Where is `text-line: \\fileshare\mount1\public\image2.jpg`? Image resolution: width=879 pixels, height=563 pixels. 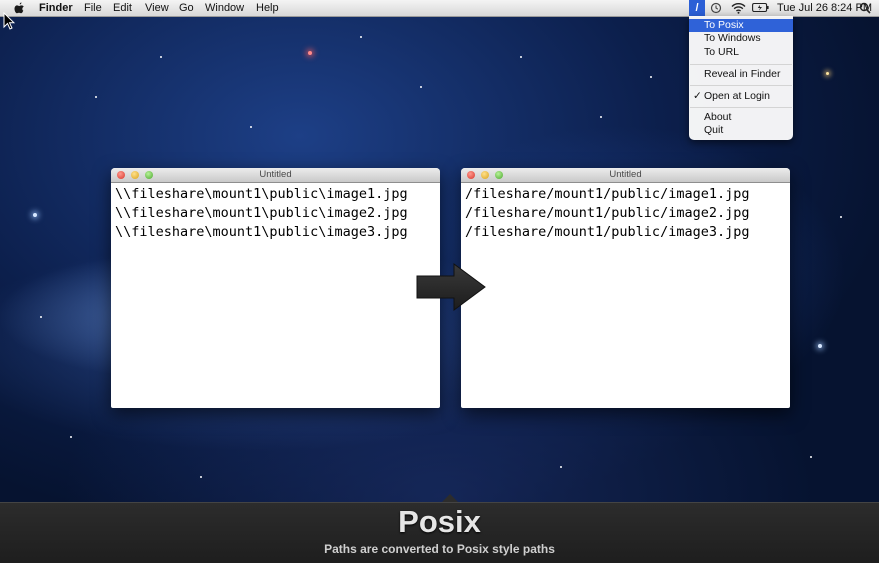 text-line: \\fileshare\mount1\public\image2.jpg is located at coordinates (261, 213).